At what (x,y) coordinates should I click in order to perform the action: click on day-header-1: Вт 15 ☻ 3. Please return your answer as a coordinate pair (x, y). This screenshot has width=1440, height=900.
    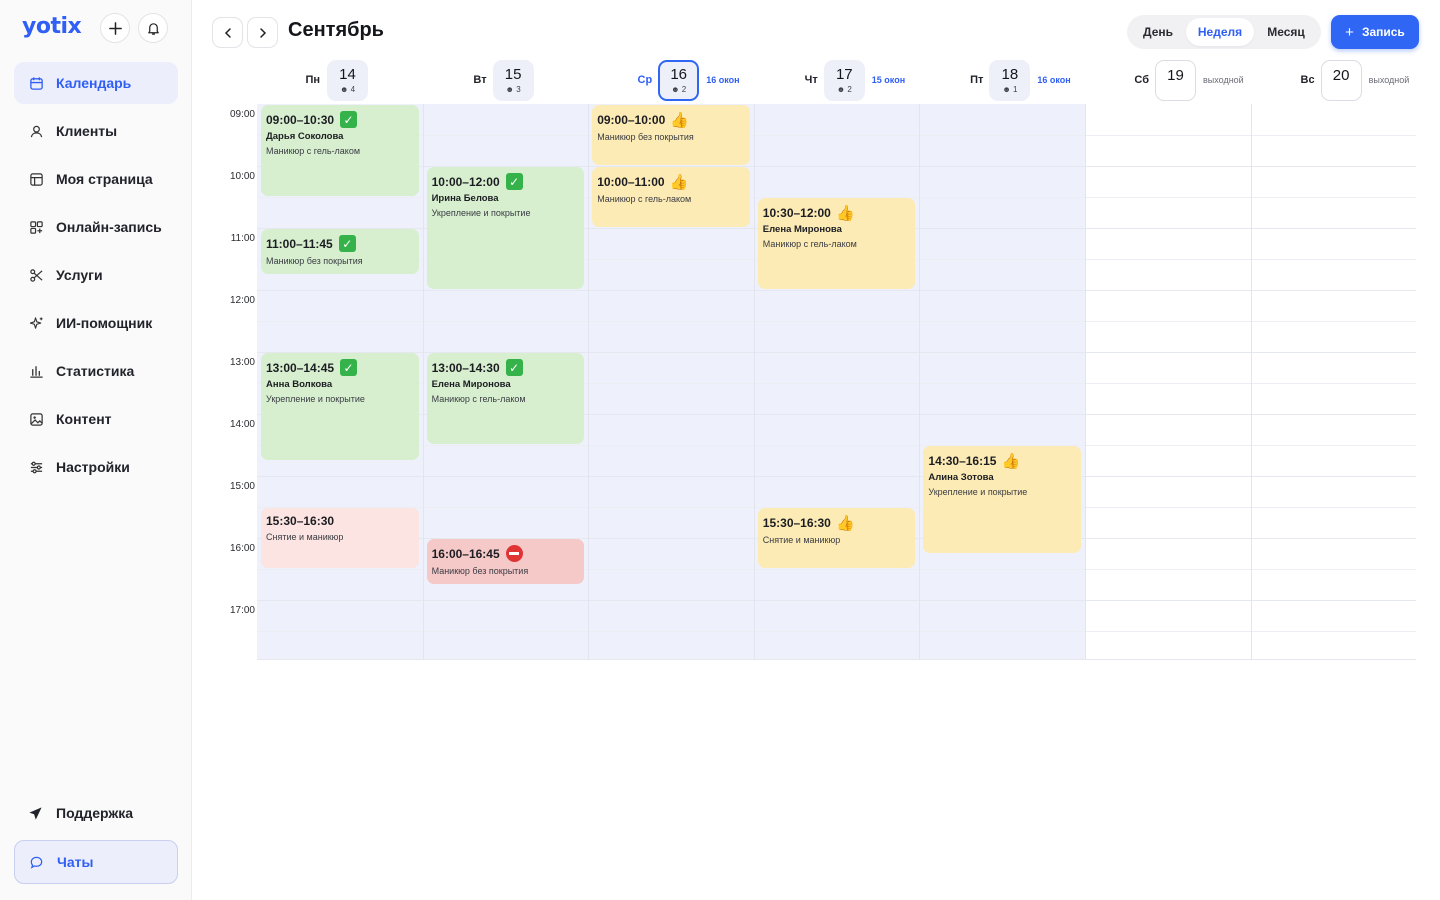
    Looking at the image, I should click on (505, 81).